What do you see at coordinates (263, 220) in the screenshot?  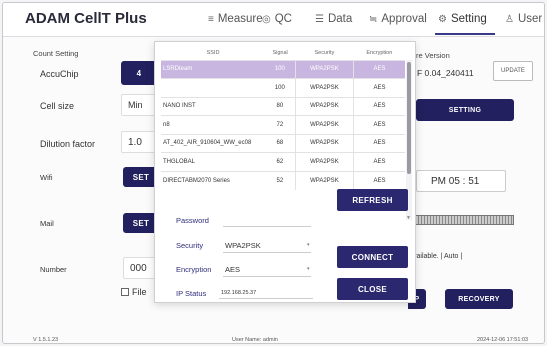 I see `password-input` at bounding box center [263, 220].